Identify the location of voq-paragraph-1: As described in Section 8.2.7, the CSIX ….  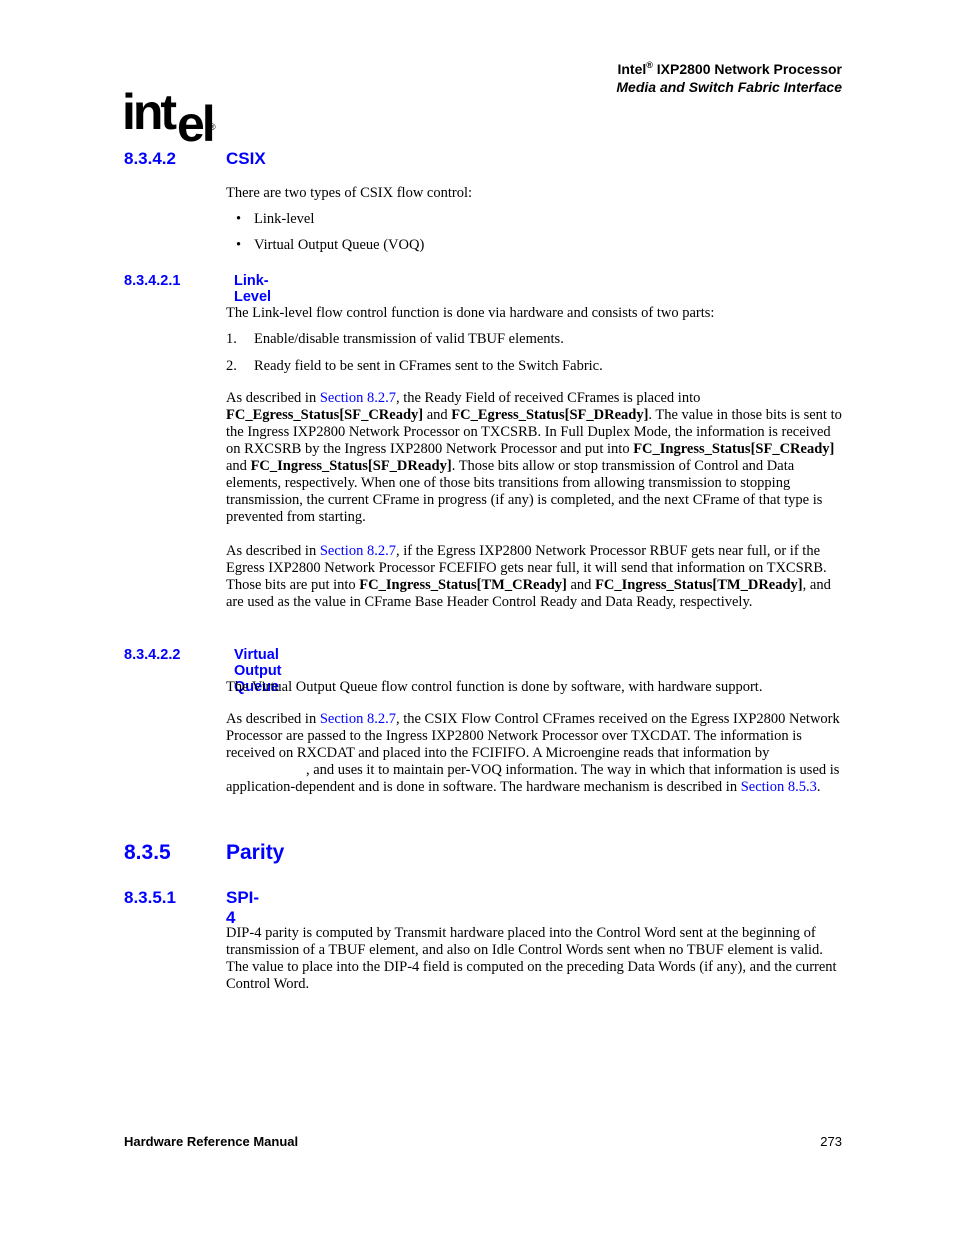
(533, 753).